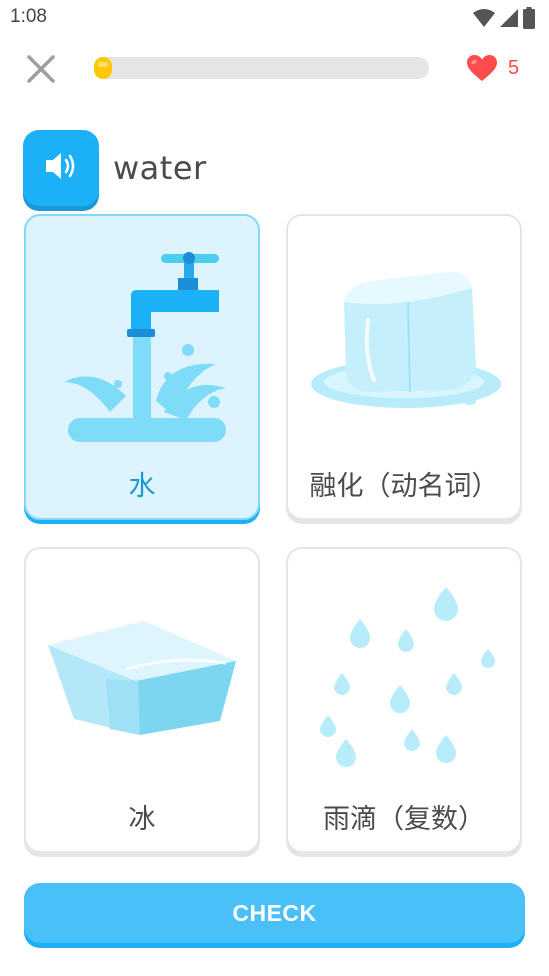  I want to click on heart-icon, so click(482, 68).